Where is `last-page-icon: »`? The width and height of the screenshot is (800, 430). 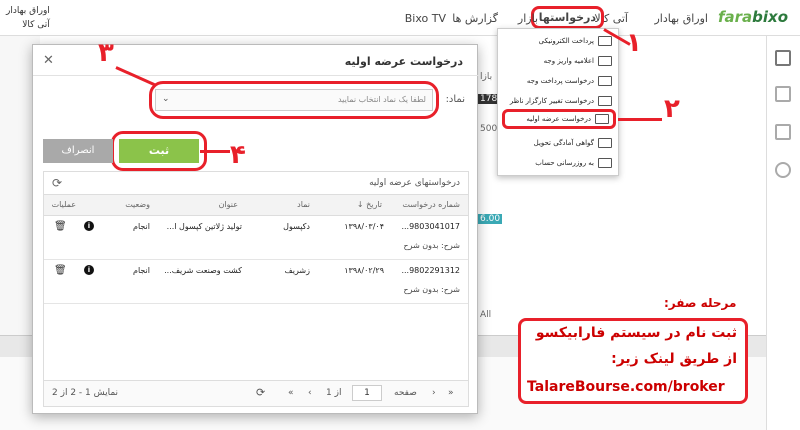
last-page-icon: » is located at coordinates (291, 393).